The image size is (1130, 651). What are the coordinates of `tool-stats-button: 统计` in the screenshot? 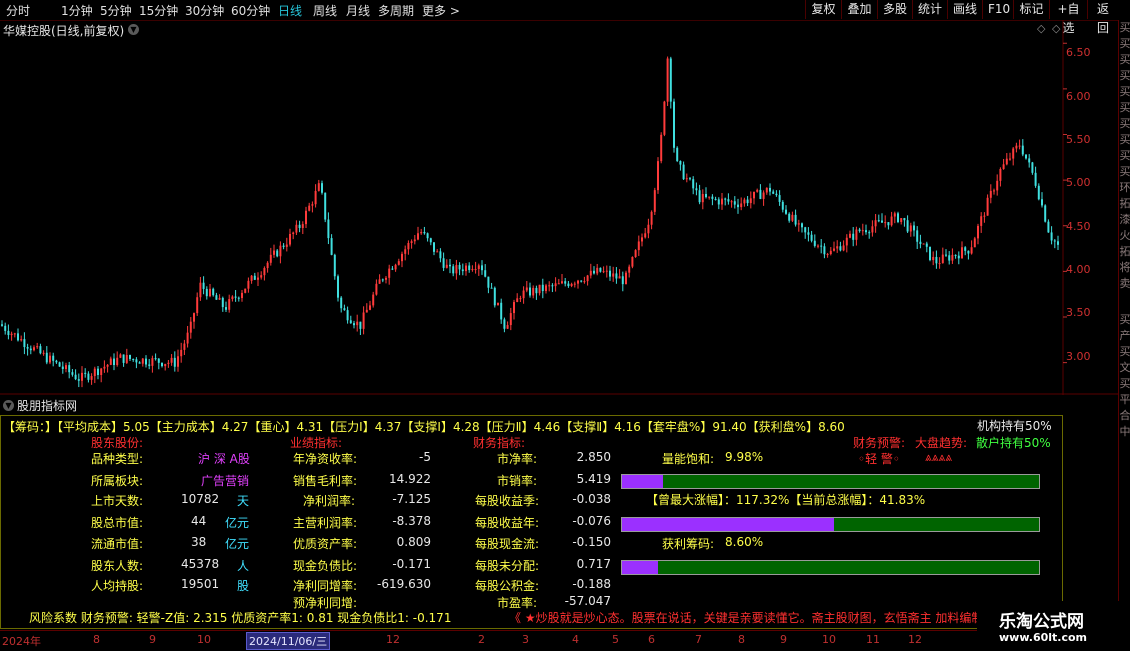 It's located at (929, 9).